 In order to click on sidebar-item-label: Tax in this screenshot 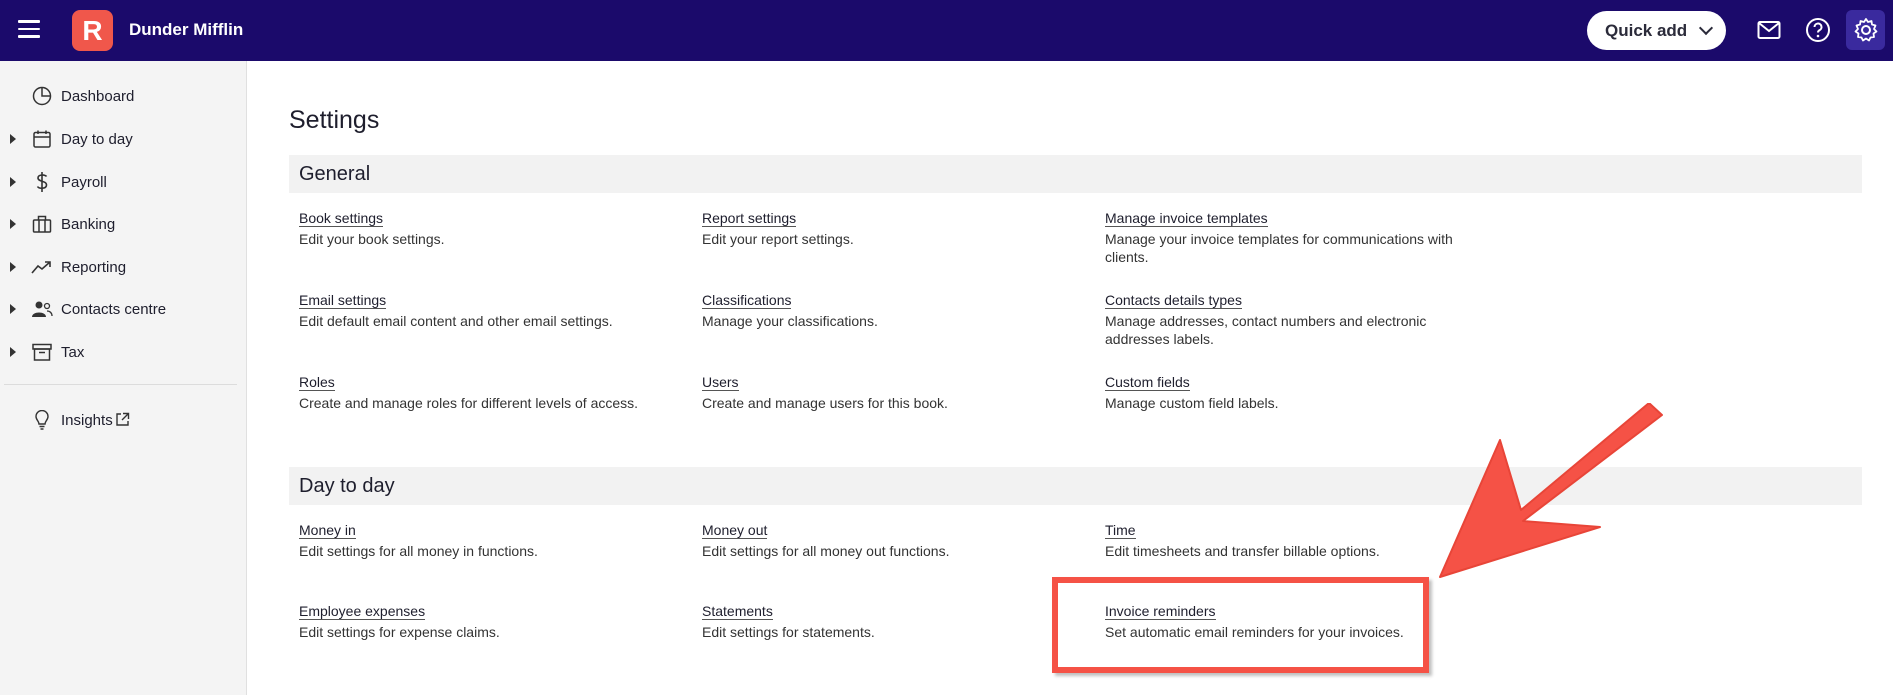, I will do `click(73, 352)`.